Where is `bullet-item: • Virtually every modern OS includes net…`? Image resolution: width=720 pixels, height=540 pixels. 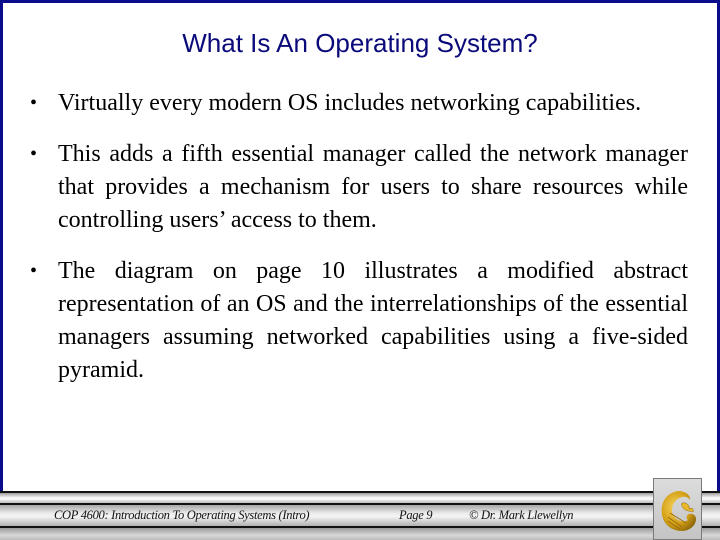
bullet-item: • Virtually every modern OS includes net… is located at coordinates (359, 103).